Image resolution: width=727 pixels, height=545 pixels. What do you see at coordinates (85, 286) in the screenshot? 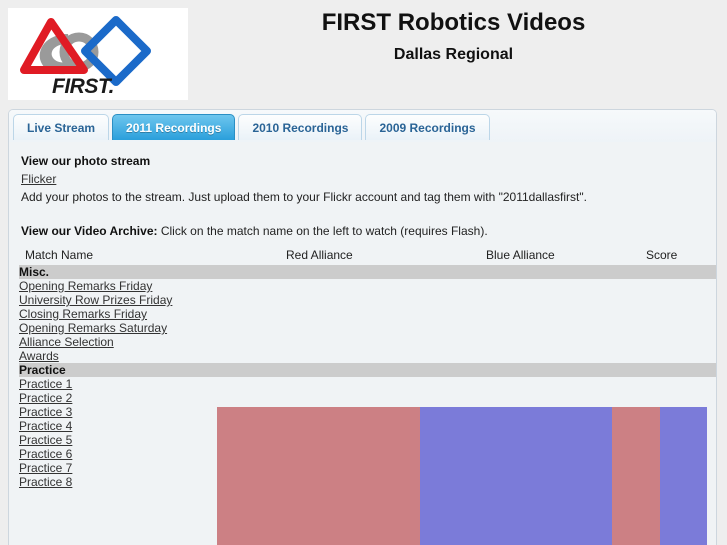
I see `match-link: Opening Remarks Friday` at bounding box center [85, 286].